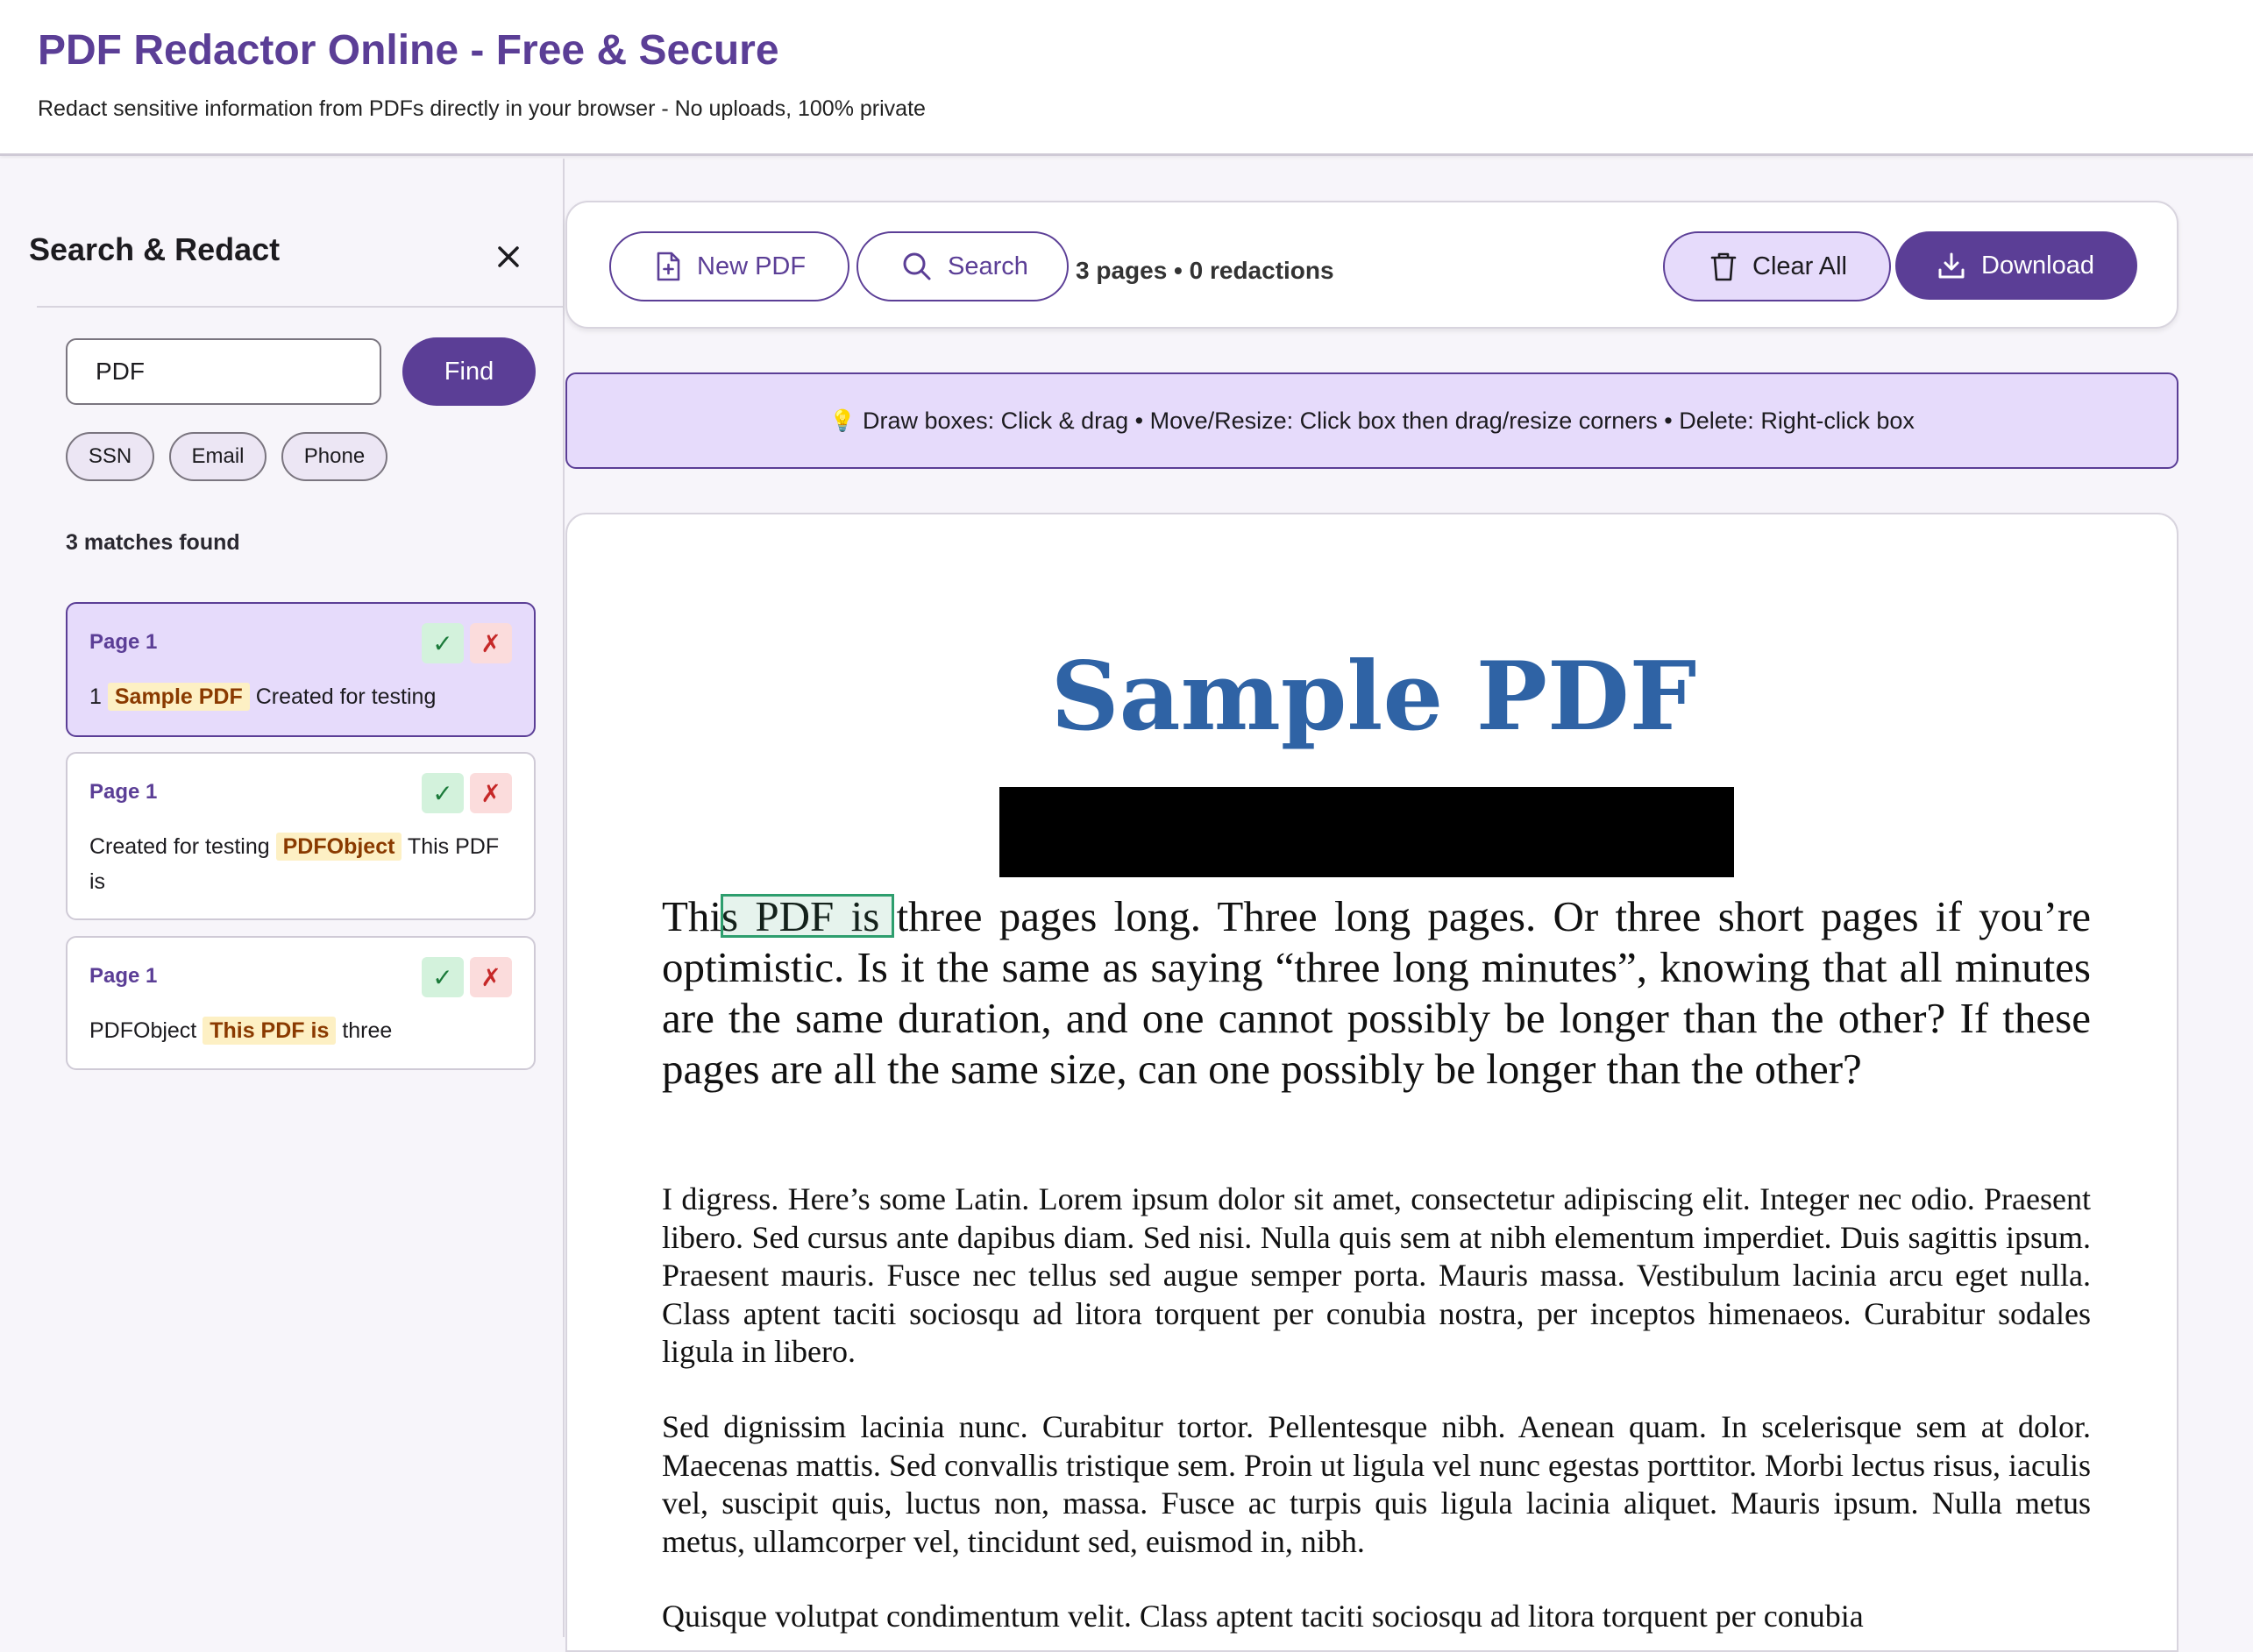 Image resolution: width=2253 pixels, height=1652 pixels. I want to click on match-highlight: PDFObject, so click(338, 847).